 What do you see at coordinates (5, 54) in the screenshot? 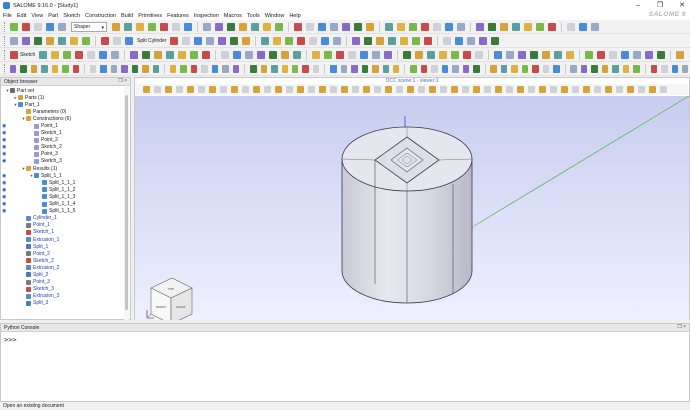
I see `toolbar-handle` at bounding box center [5, 54].